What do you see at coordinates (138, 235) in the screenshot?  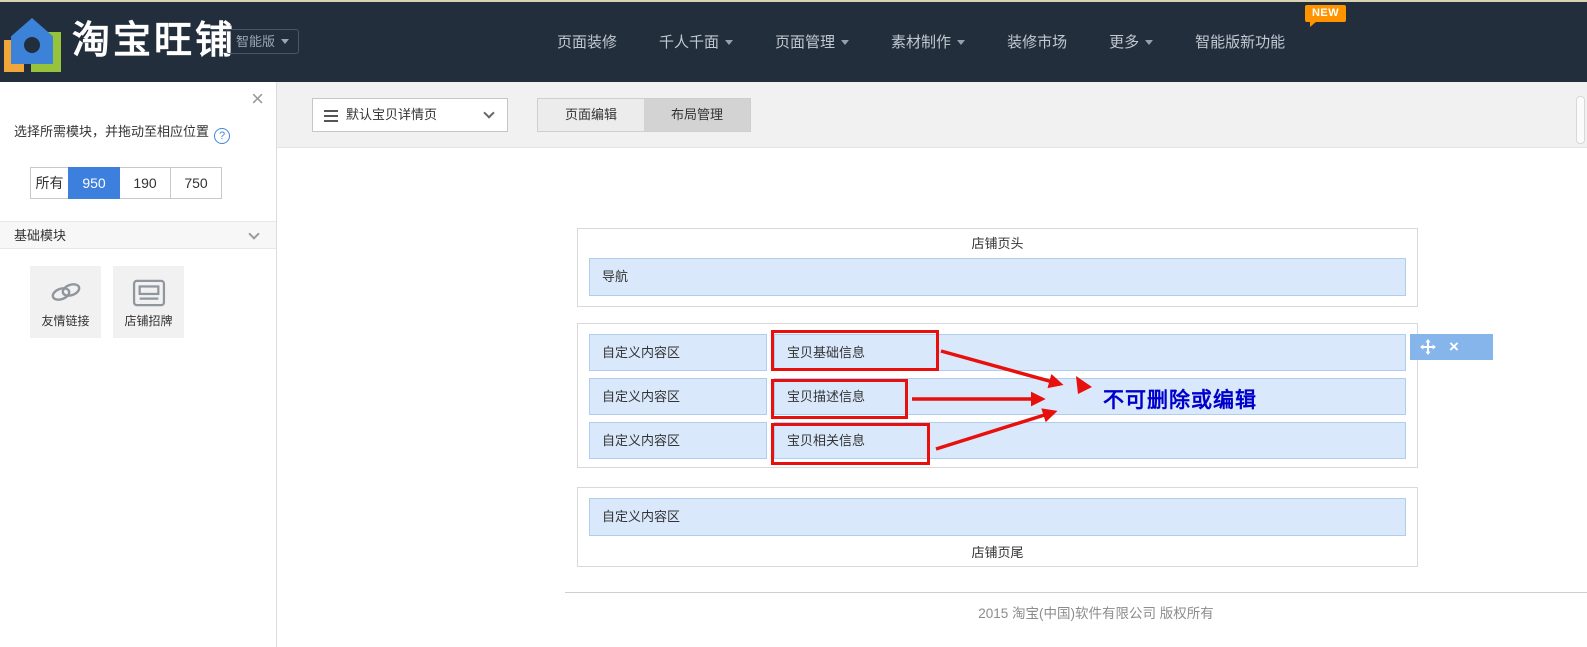 I see `section-header-basic-modules: 基础模块` at bounding box center [138, 235].